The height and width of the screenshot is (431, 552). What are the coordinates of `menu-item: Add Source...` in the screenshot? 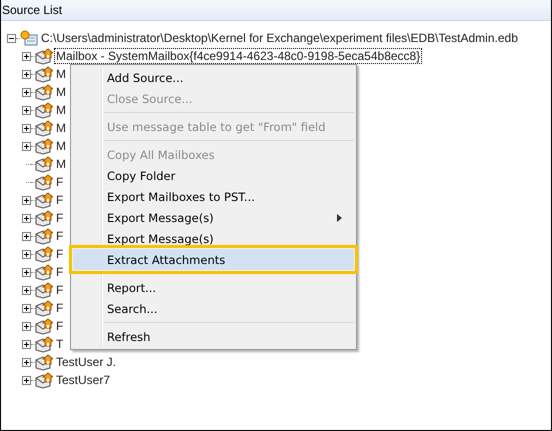 It's located at (213, 77).